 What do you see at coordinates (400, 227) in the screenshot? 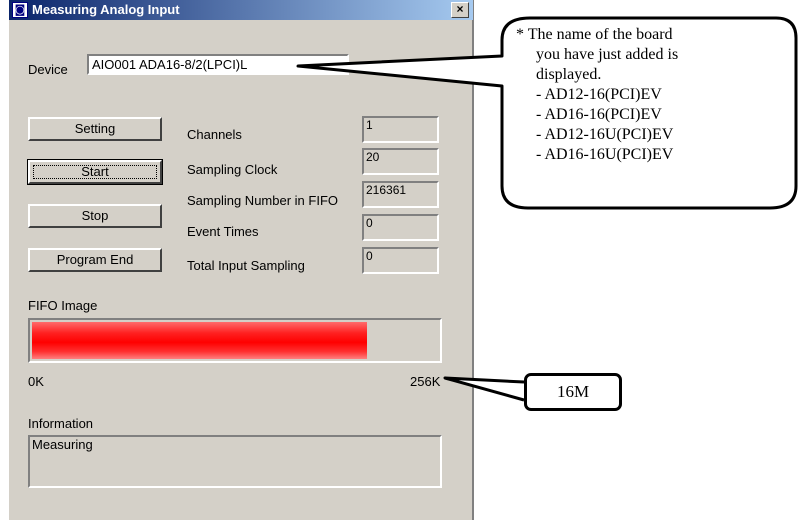
I see `event-times-value: 0` at bounding box center [400, 227].